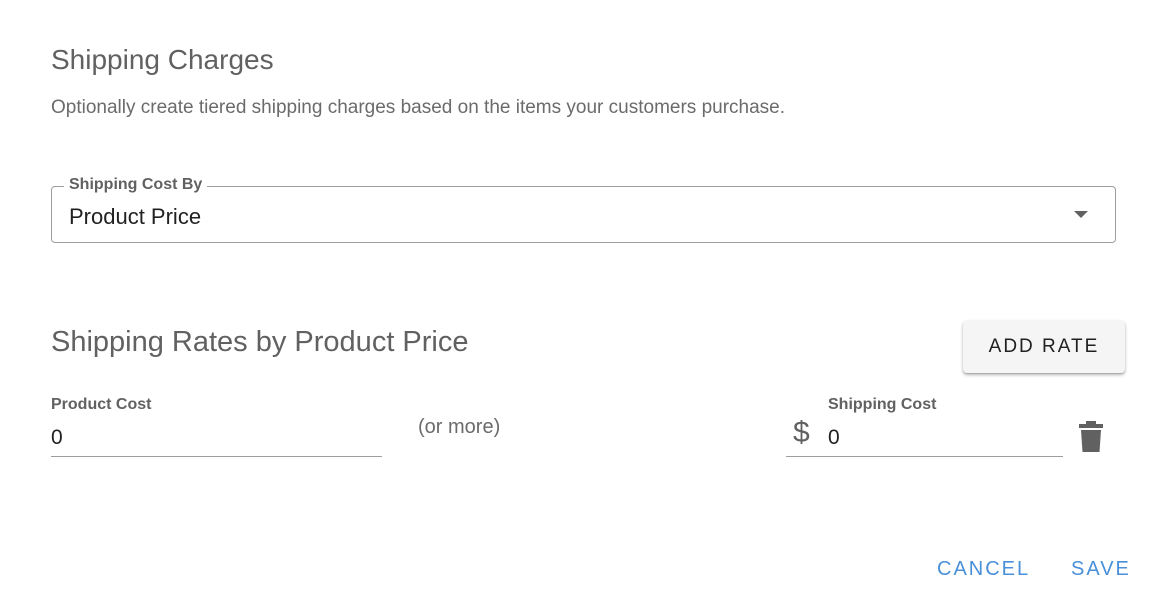 The image size is (1158, 591). Describe the element at coordinates (260, 342) in the screenshot. I see `rates-section-title: Shipping Rates by Product Price` at that location.